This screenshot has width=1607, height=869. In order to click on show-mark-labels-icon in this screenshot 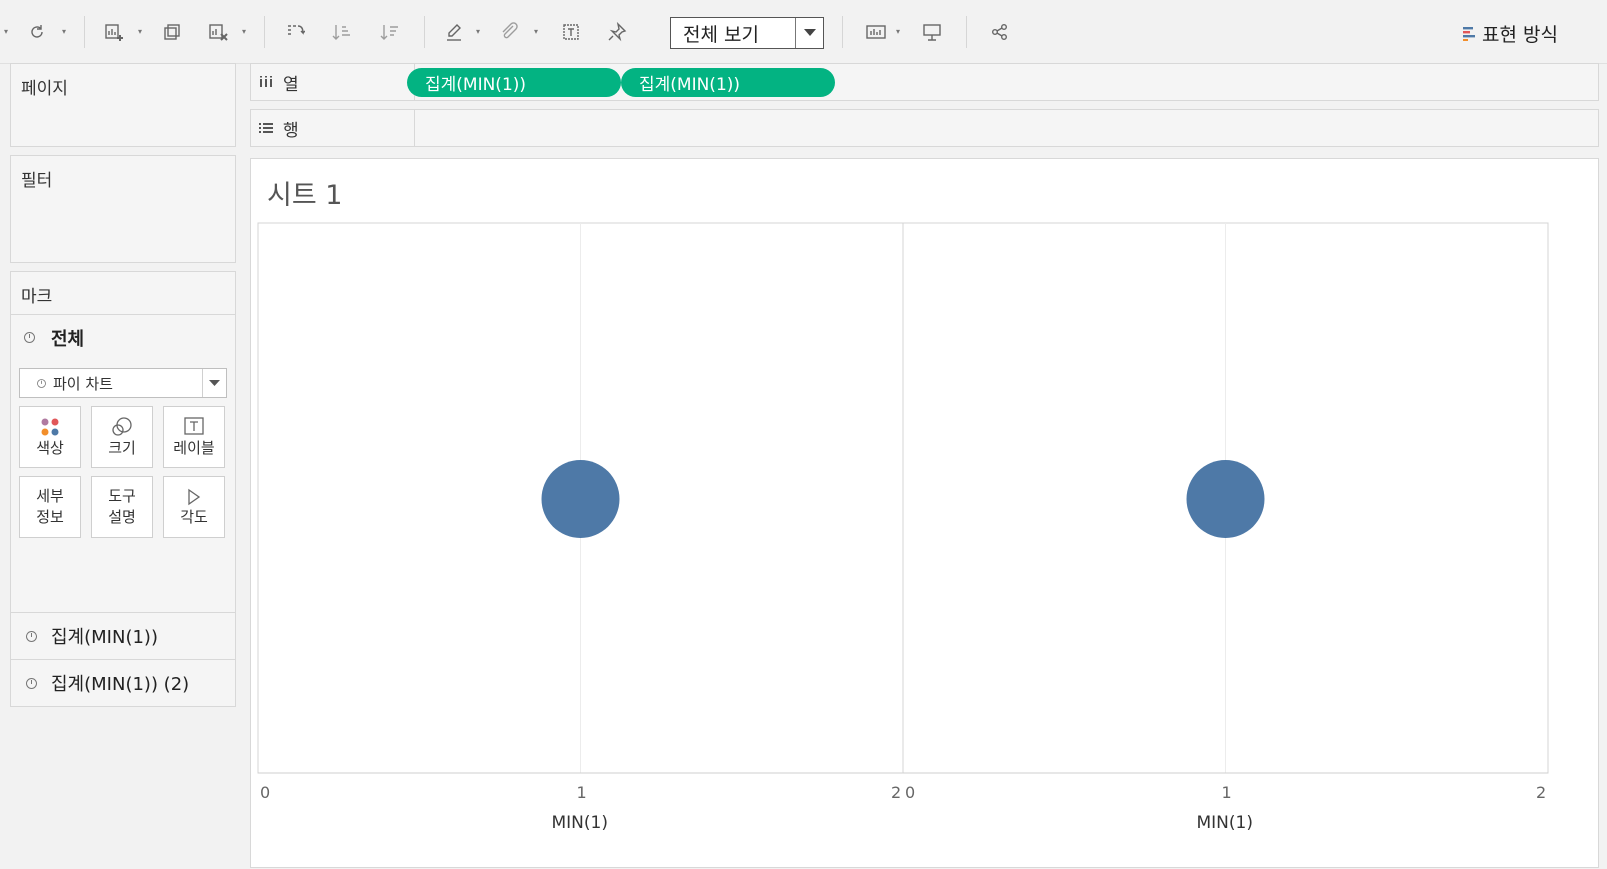, I will do `click(571, 32)`.